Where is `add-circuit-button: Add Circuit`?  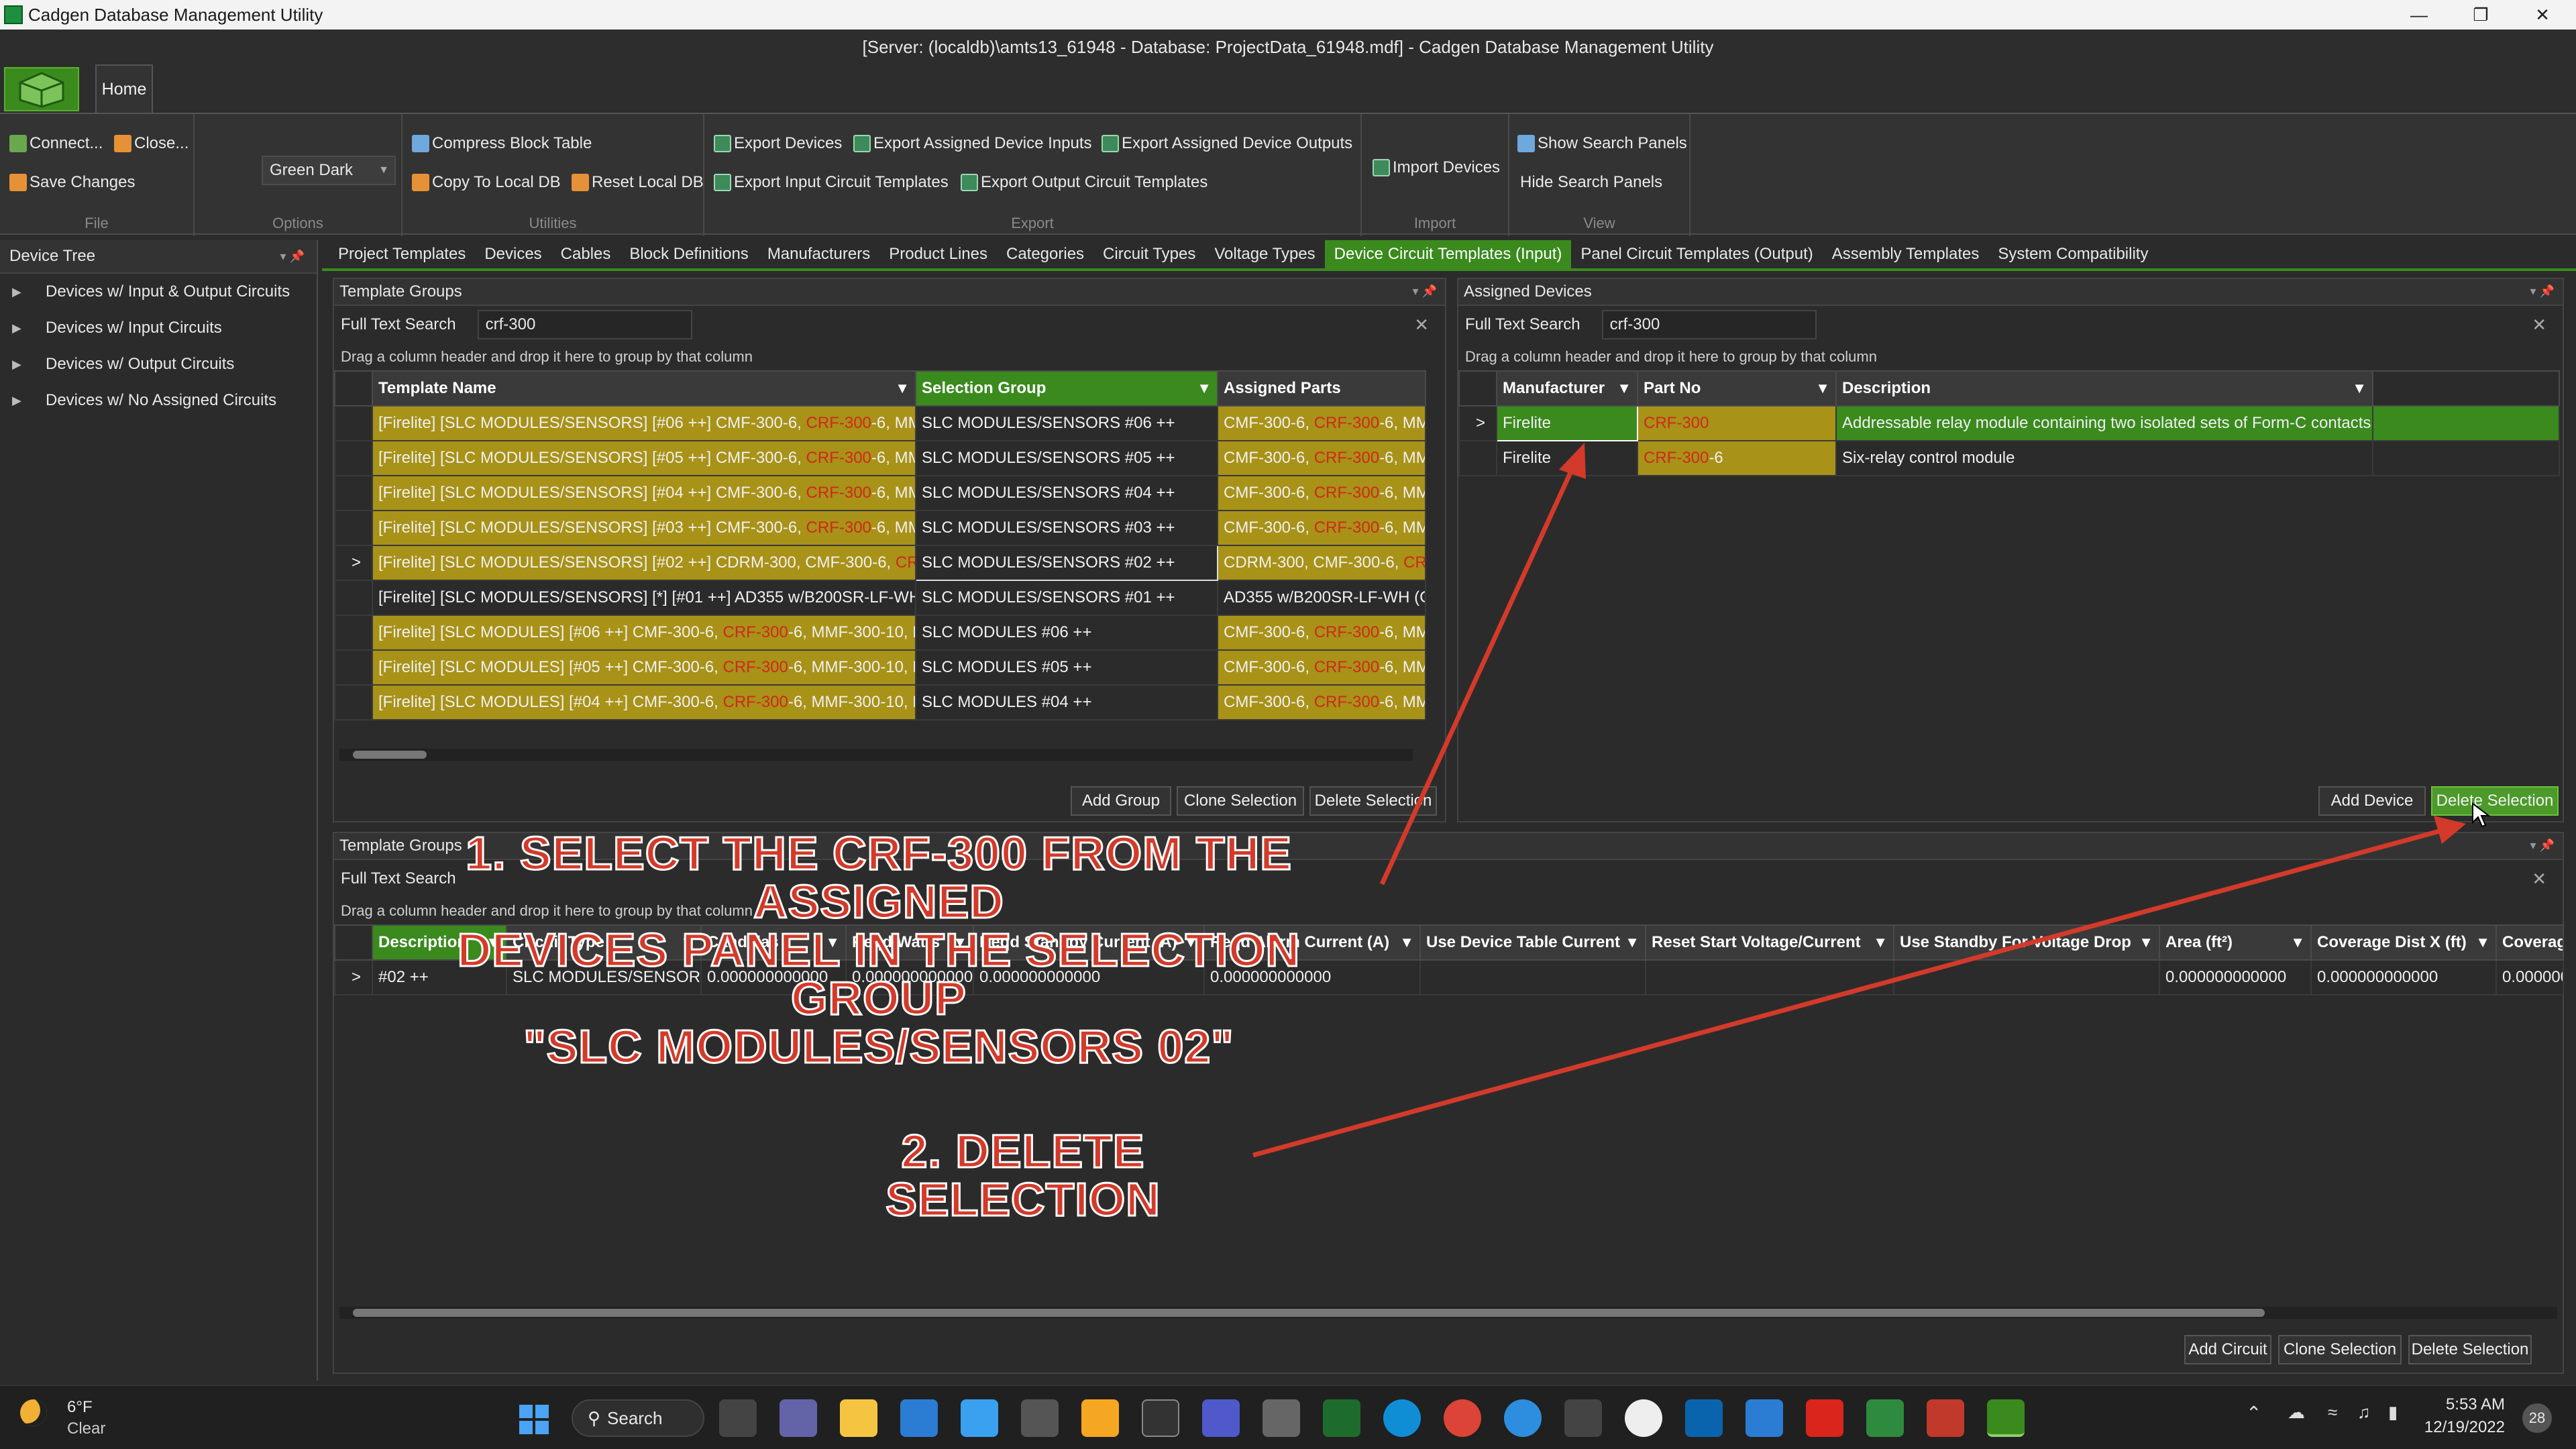 add-circuit-button: Add Circuit is located at coordinates (2227, 1349).